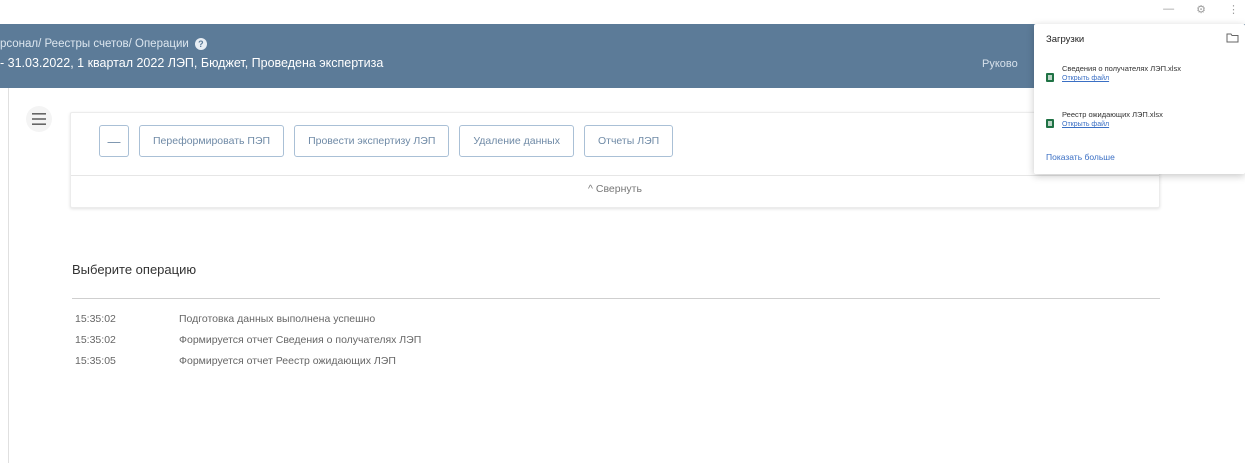  I want to click on breadcrumb-text: рсонал/ Реестры счетов/ Операции, so click(94, 44).